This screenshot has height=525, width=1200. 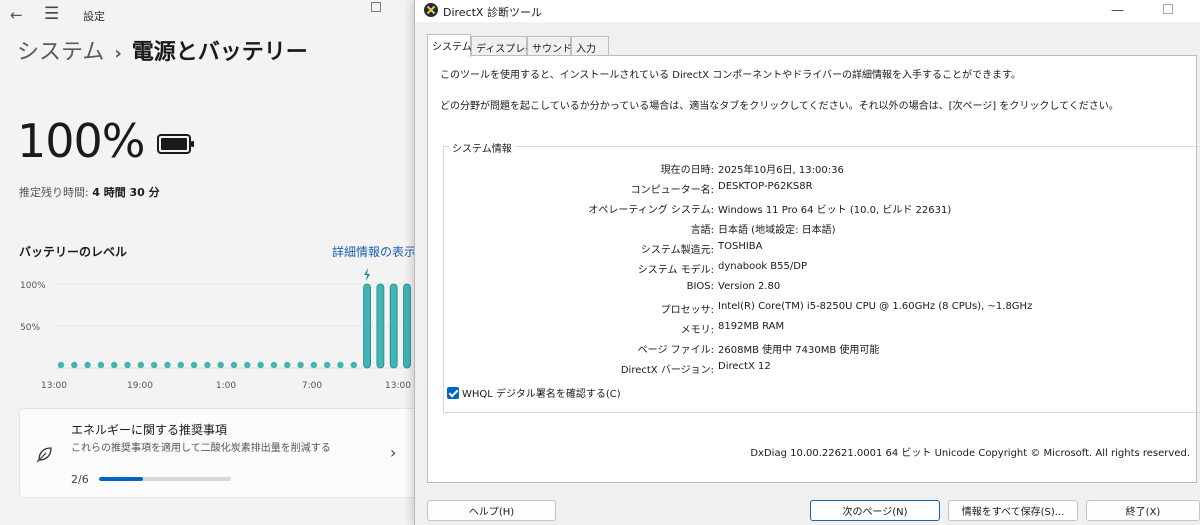 What do you see at coordinates (482, 147) in the screenshot?
I see `system-info-label: システム情報` at bounding box center [482, 147].